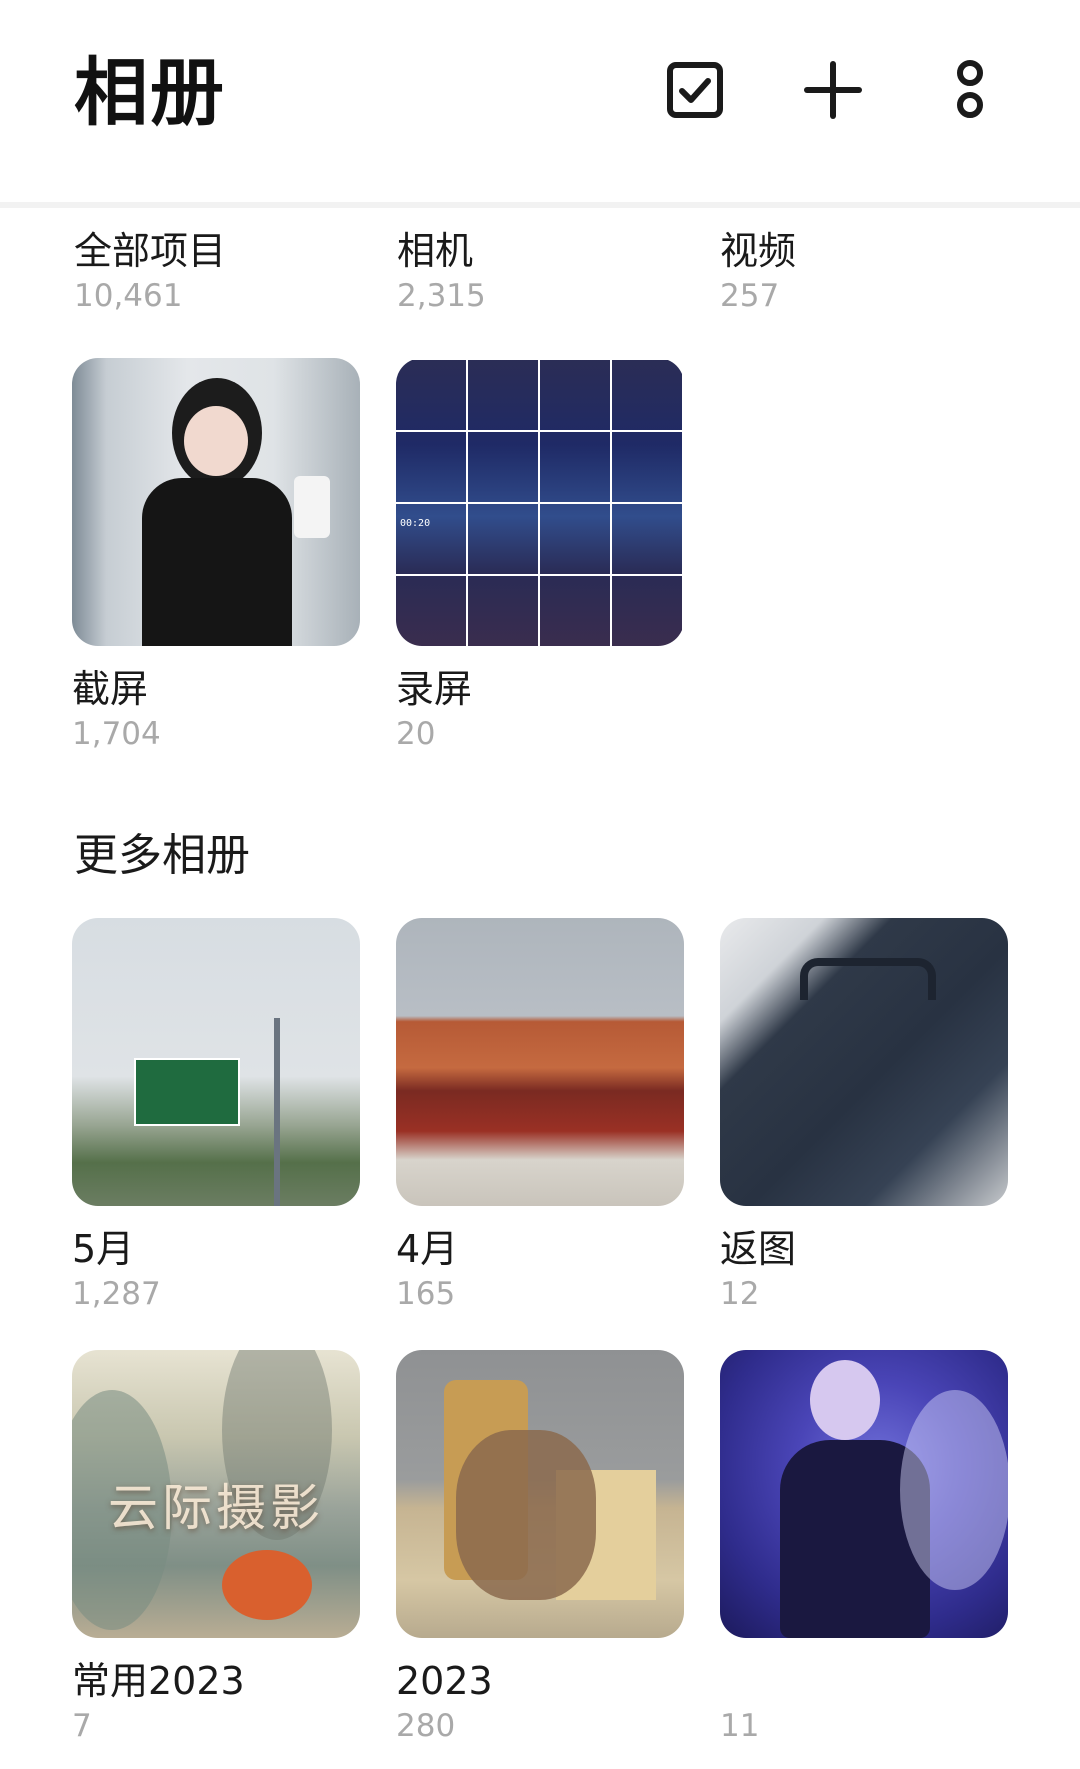 This screenshot has height=1769, width=1080. I want to click on album-name: 录屏, so click(434, 689).